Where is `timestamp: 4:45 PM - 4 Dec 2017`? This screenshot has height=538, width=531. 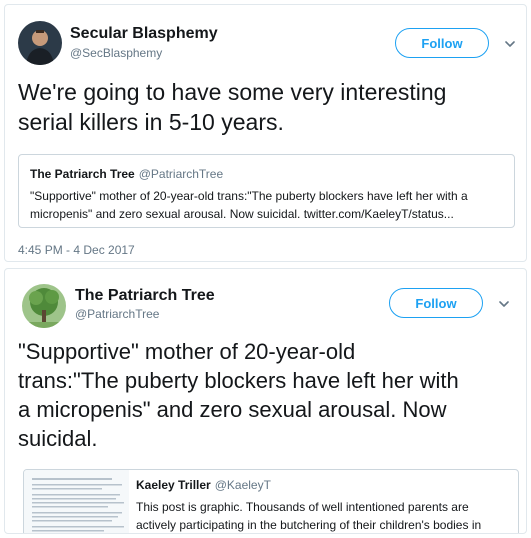
timestamp: 4:45 PM - 4 Dec 2017 is located at coordinates (76, 250).